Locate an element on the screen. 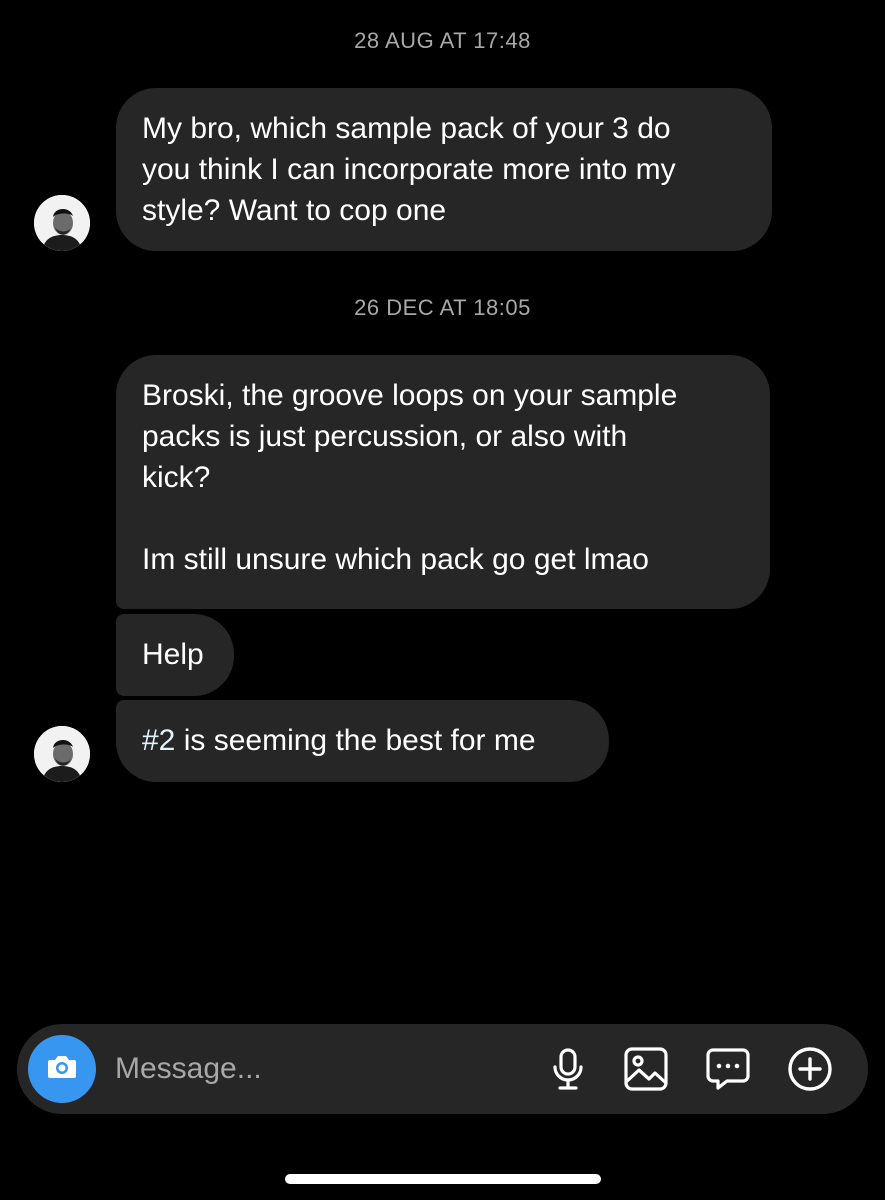 The height and width of the screenshot is (1200, 885). timestamp: 26 DEC AT 18:05 is located at coordinates (442, 307).